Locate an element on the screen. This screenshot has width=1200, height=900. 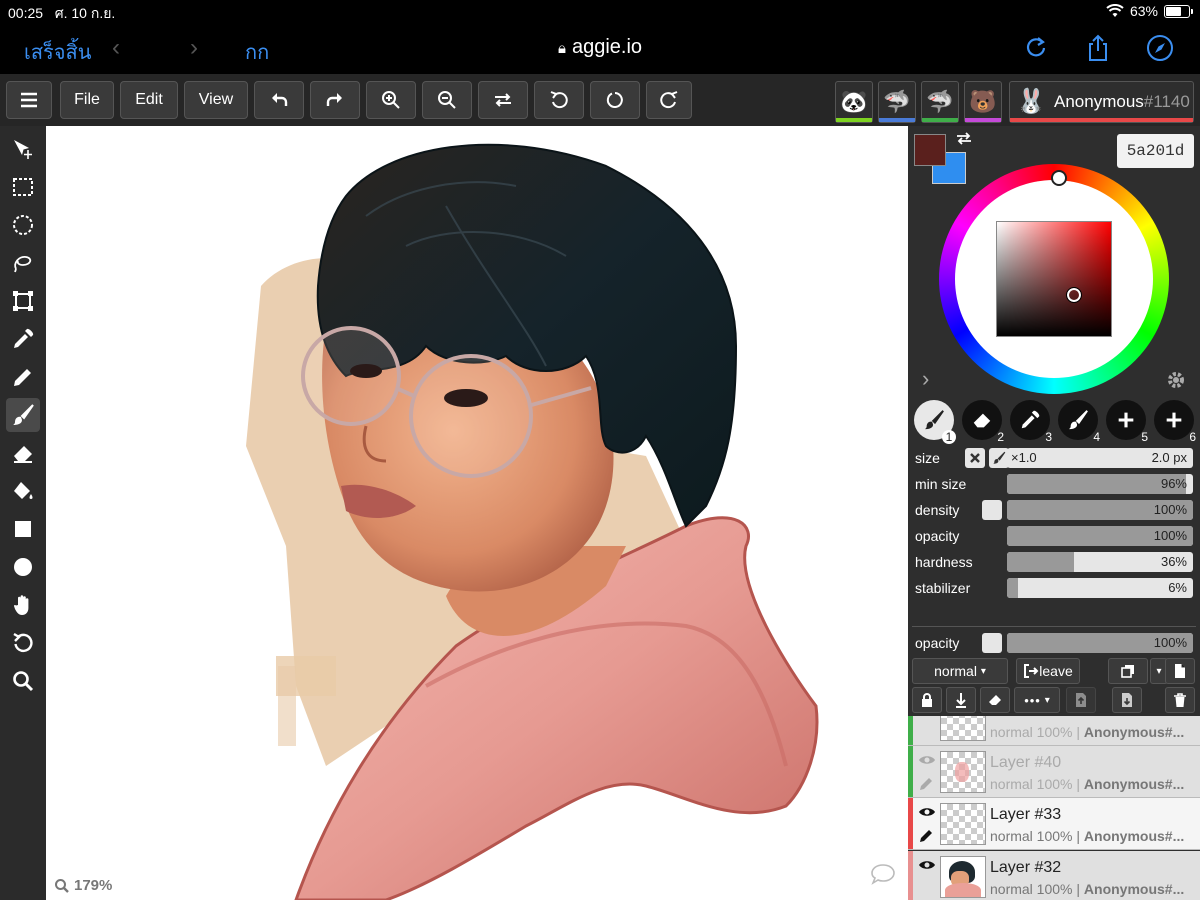
eyedropper-icon is located at coordinates (1030, 419).